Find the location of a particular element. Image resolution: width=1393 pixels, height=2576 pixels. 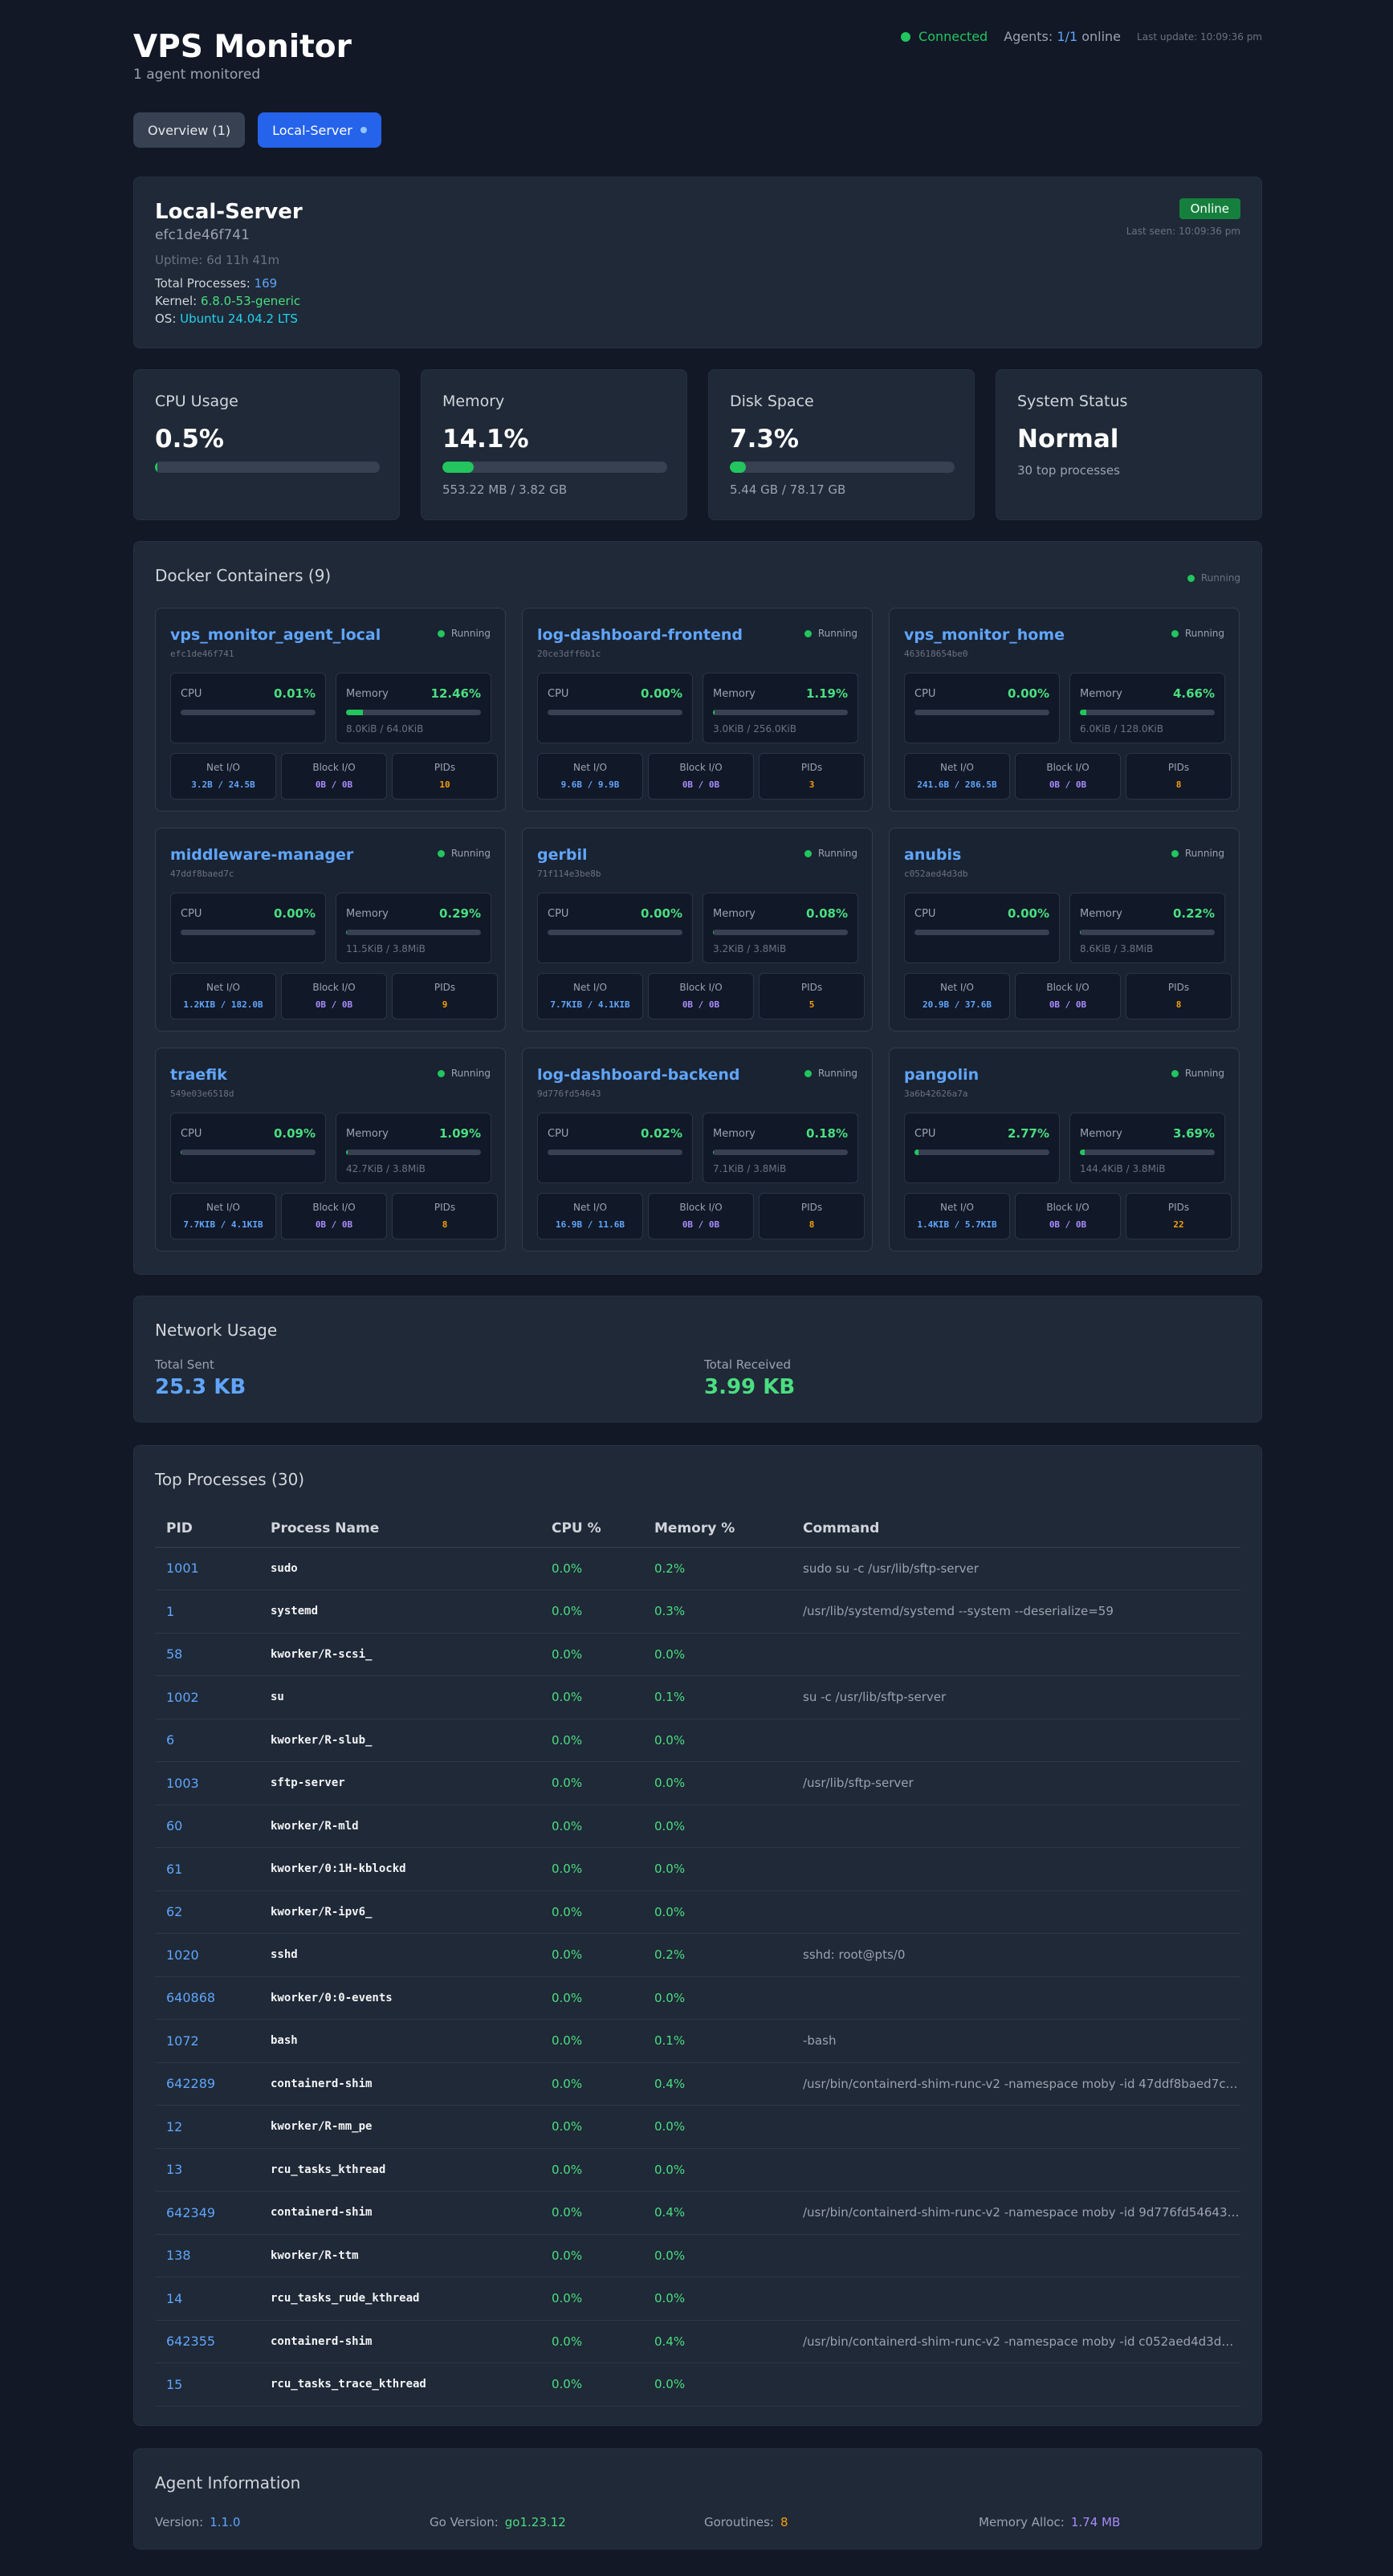

container-name: vps_monitor_home is located at coordinates (984, 635).